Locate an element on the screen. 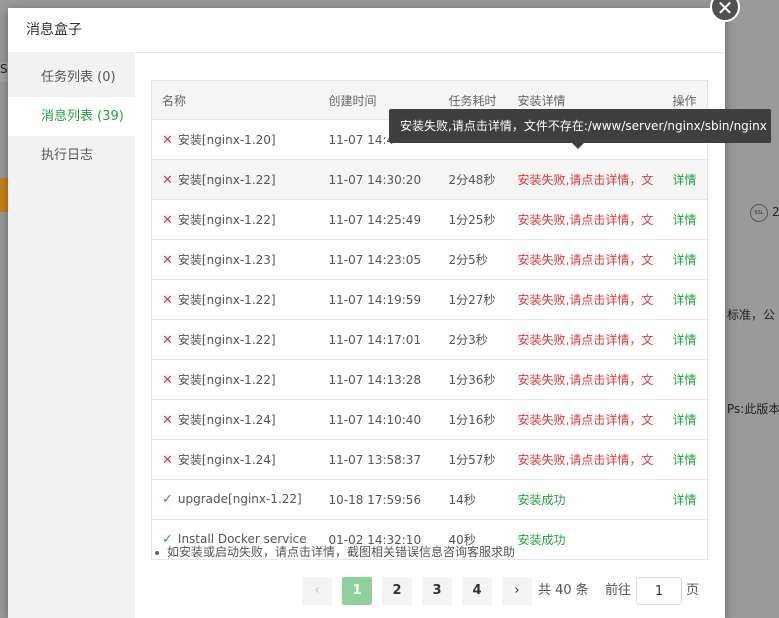  prev-page-button: ‹ is located at coordinates (317, 591).